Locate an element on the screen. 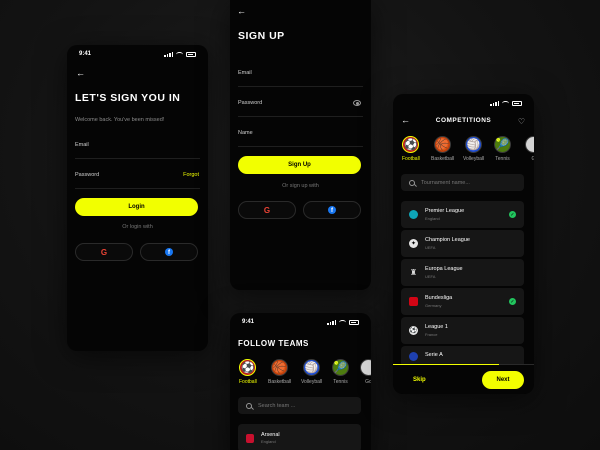  facebook-login-button: f is located at coordinates (169, 252).